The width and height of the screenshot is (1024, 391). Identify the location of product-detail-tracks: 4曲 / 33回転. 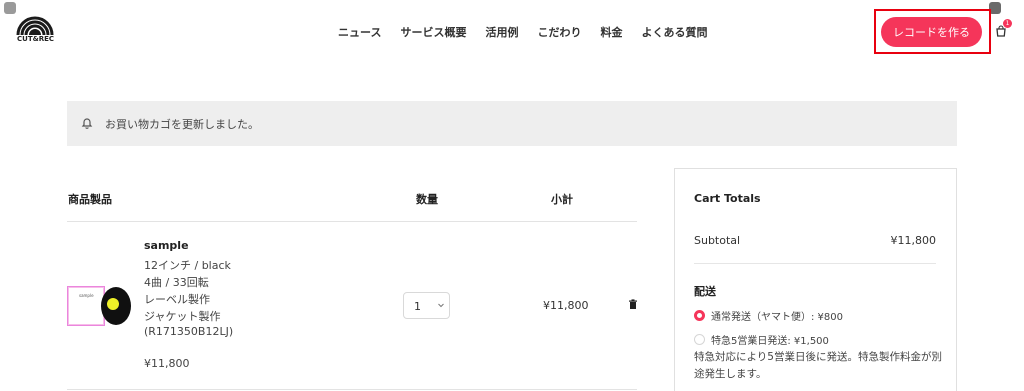
(176, 282).